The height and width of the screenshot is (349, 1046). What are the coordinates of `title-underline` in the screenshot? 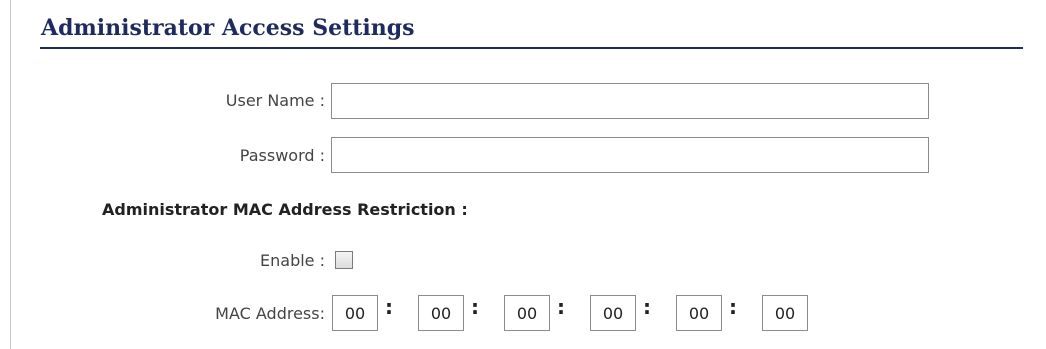 It's located at (531, 48).